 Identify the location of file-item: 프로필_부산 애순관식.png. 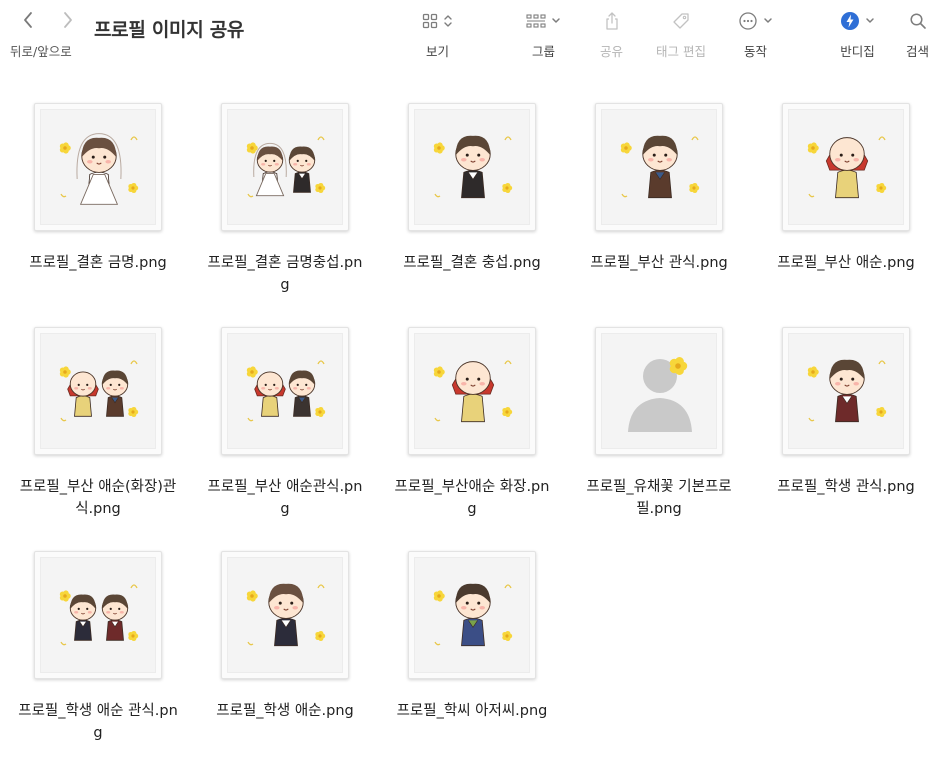
(285, 423).